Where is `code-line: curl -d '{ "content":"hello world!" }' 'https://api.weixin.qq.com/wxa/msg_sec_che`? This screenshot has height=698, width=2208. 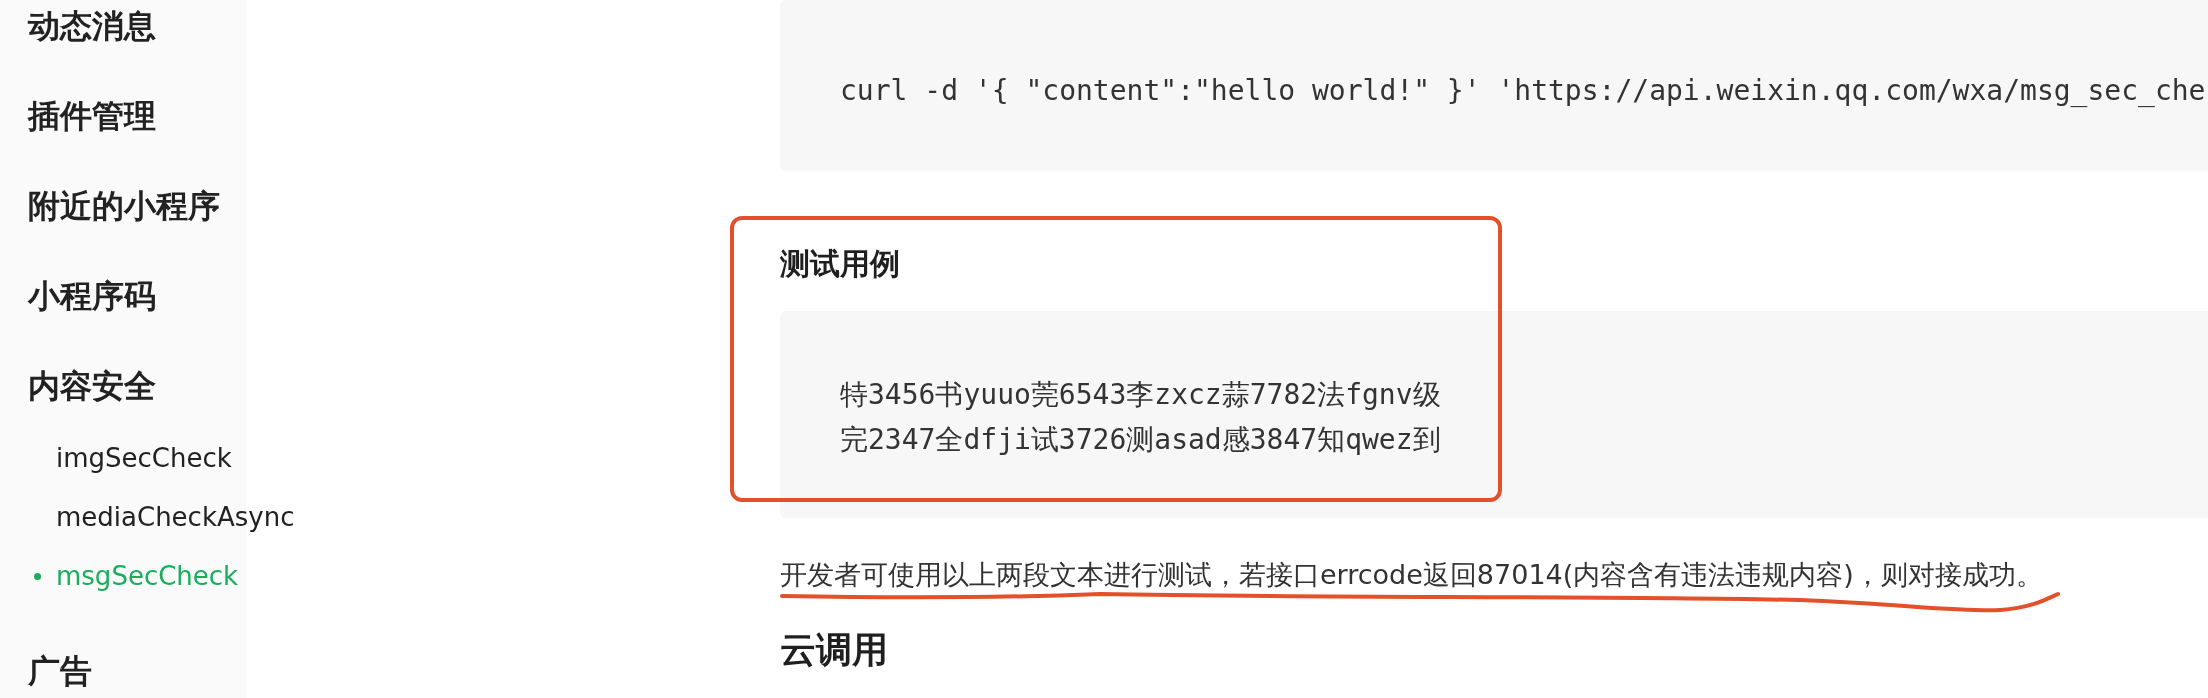
code-line: curl -d '{ "content":"hello world!" }' 'https://api.weixin.qq.com/wxa/msg_sec_che is located at coordinates (1523, 91).